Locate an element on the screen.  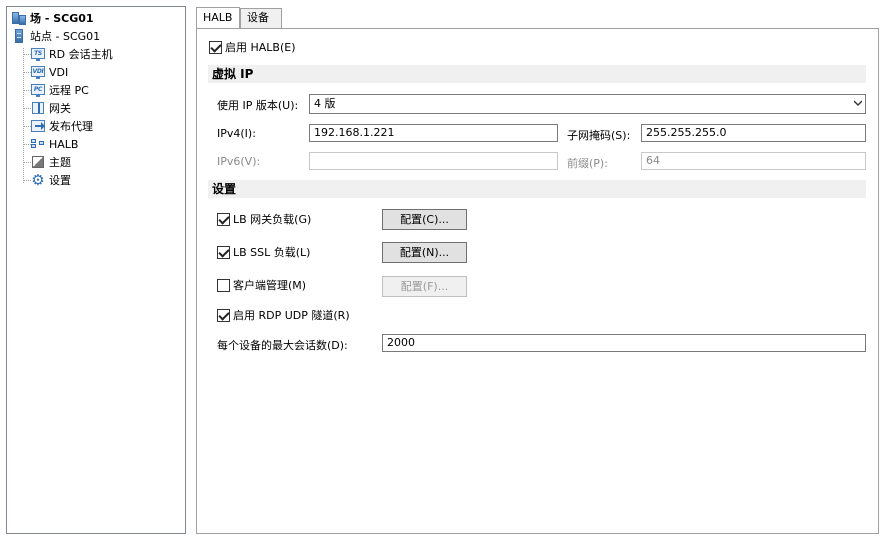
rdp-udp-checkbox is located at coordinates (223, 315).